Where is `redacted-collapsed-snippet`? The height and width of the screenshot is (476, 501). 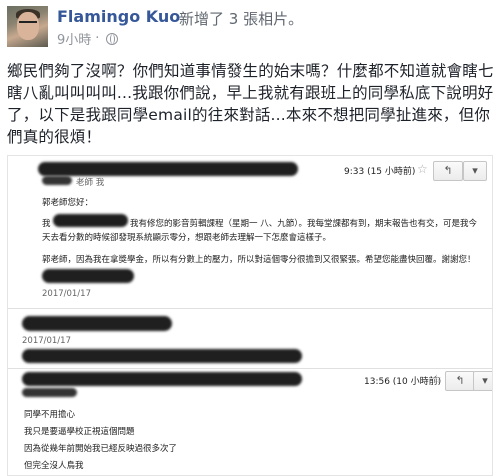 redacted-collapsed-snippet is located at coordinates (162, 356).